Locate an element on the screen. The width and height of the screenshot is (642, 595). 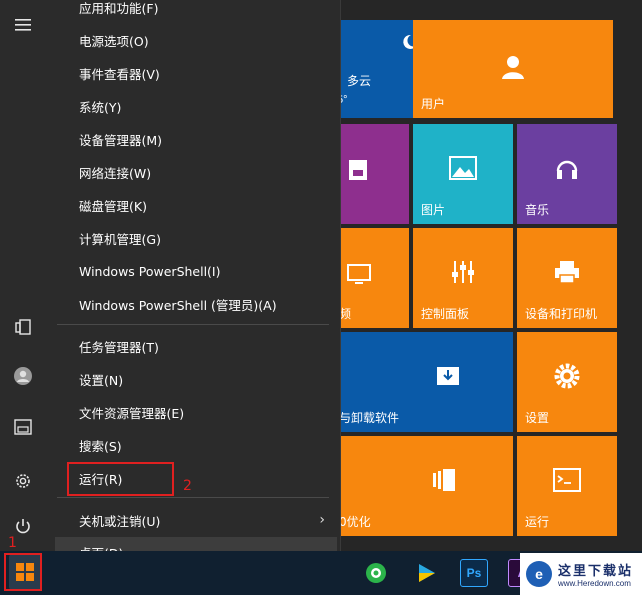
photoshop-icon: Ps is located at coordinates (474, 573).